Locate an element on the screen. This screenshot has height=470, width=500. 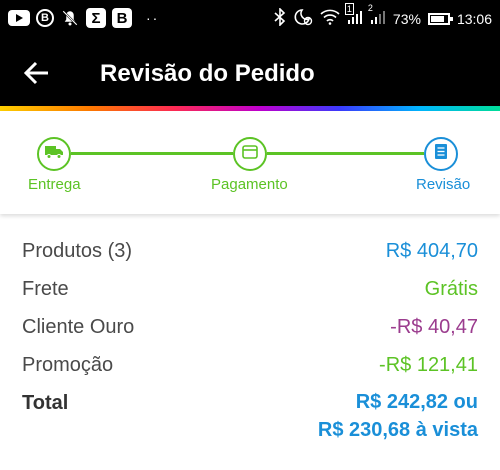
signal-sim1-icon: 1 is located at coordinates (353, 15).